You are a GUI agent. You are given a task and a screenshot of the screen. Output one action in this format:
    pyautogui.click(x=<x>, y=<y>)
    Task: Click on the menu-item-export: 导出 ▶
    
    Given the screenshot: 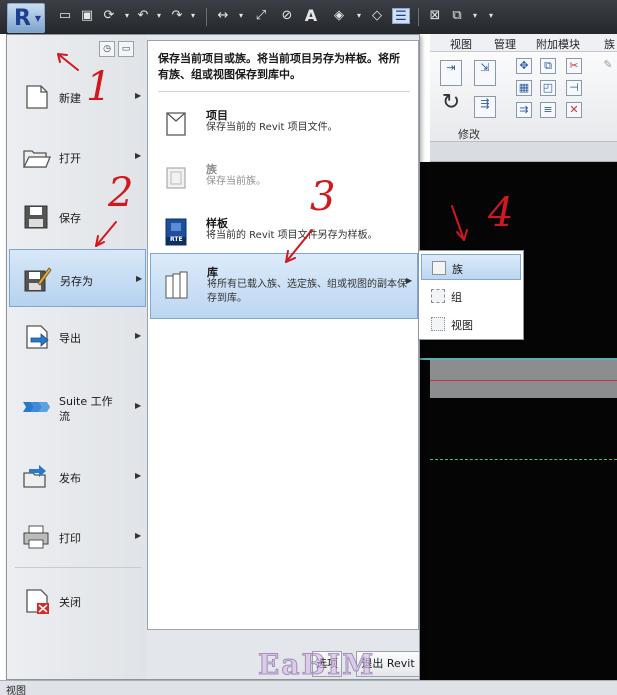 What is the action you would take?
    pyautogui.click(x=77, y=337)
    